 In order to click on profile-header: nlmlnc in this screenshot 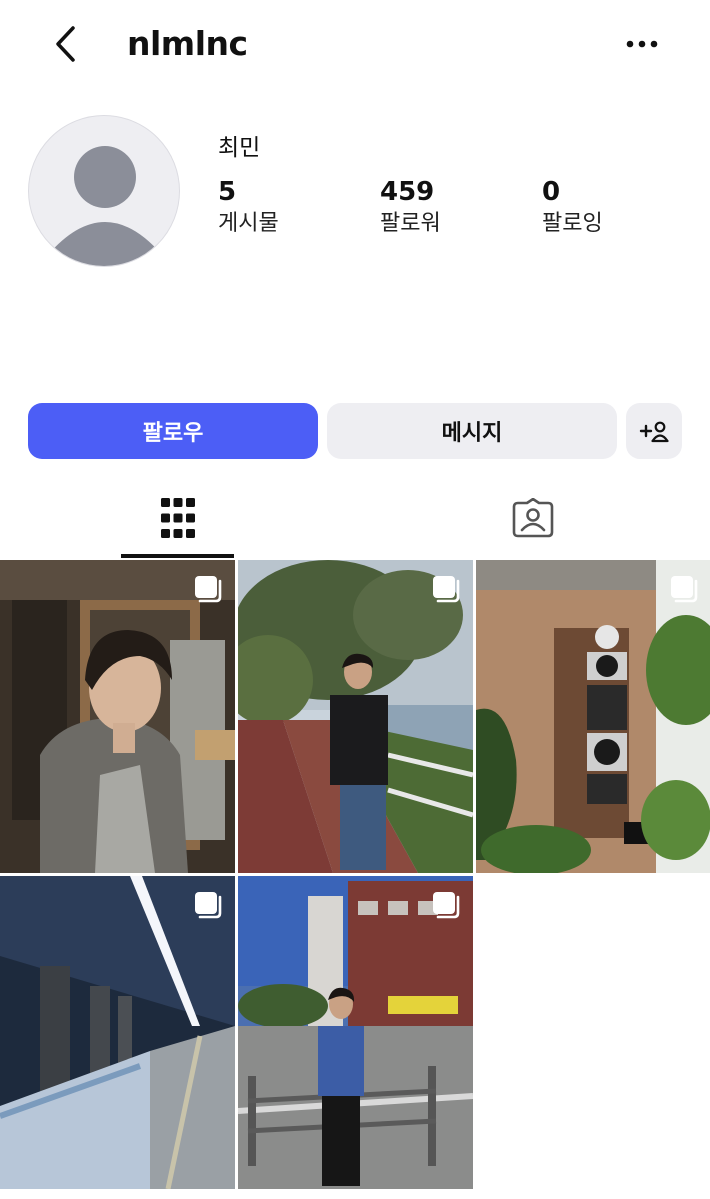, I will do `click(355, 45)`.